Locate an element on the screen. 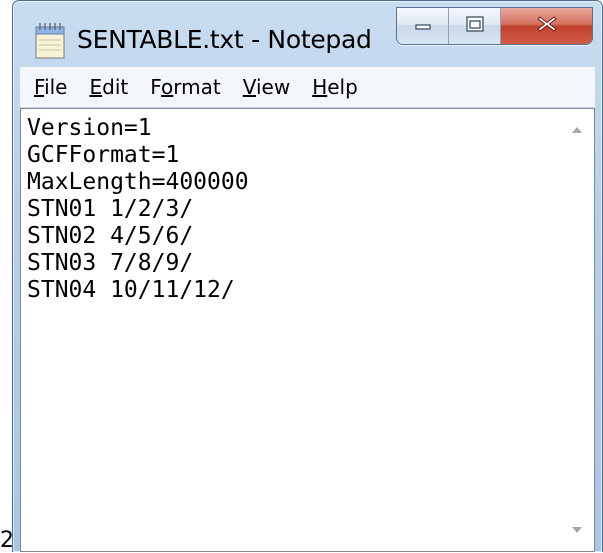  maximize-button is located at coordinates (475, 26).